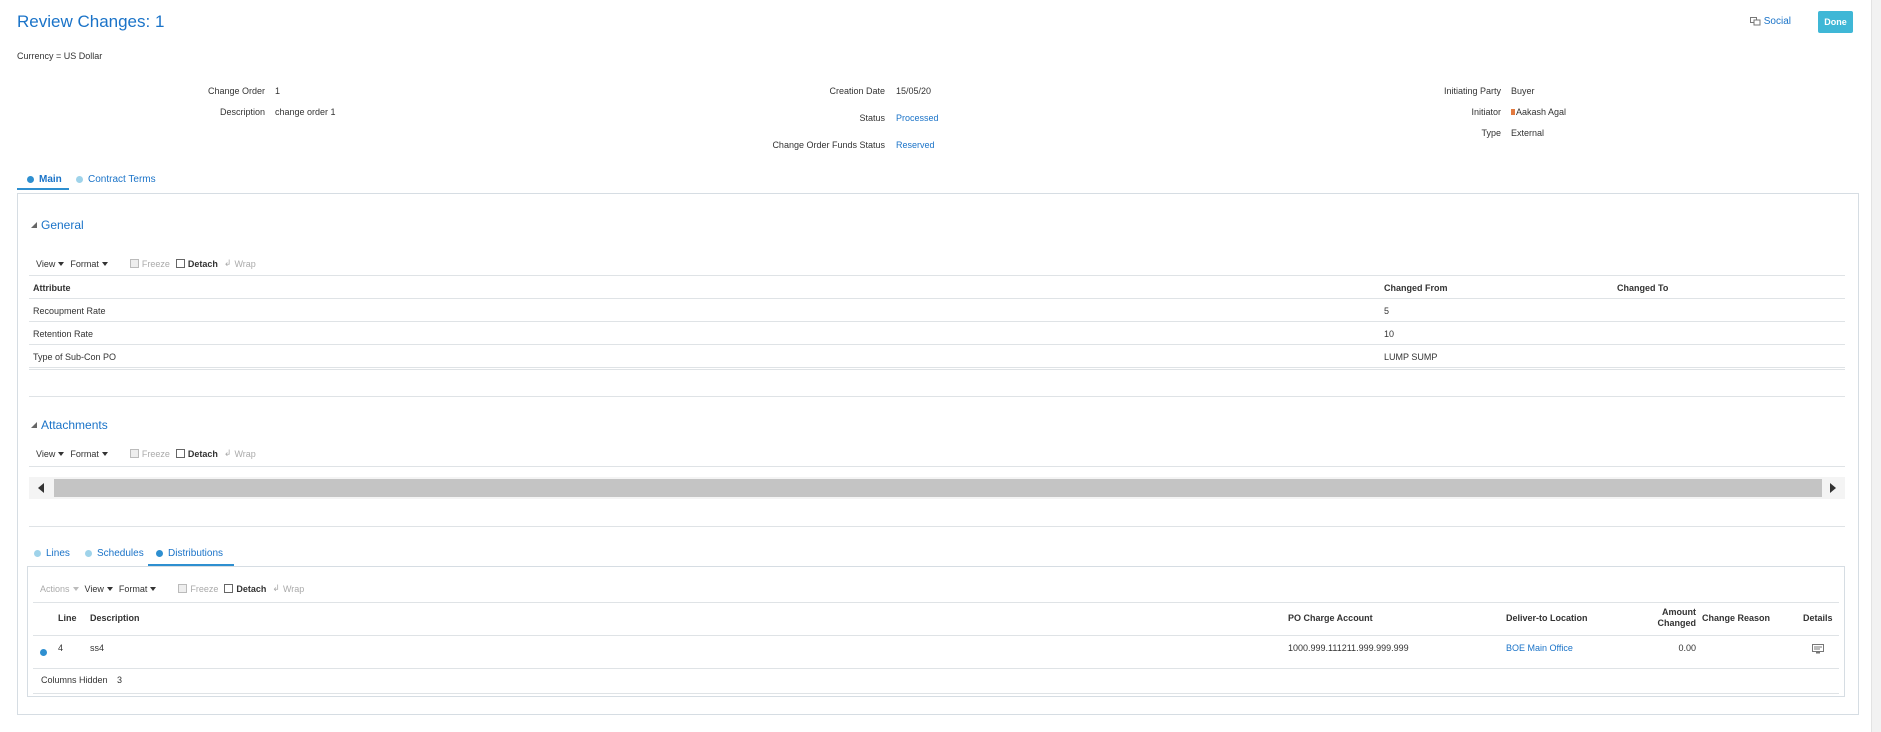 The image size is (1881, 732). I want to click on column-header-attribute: Attribute, so click(52, 288).